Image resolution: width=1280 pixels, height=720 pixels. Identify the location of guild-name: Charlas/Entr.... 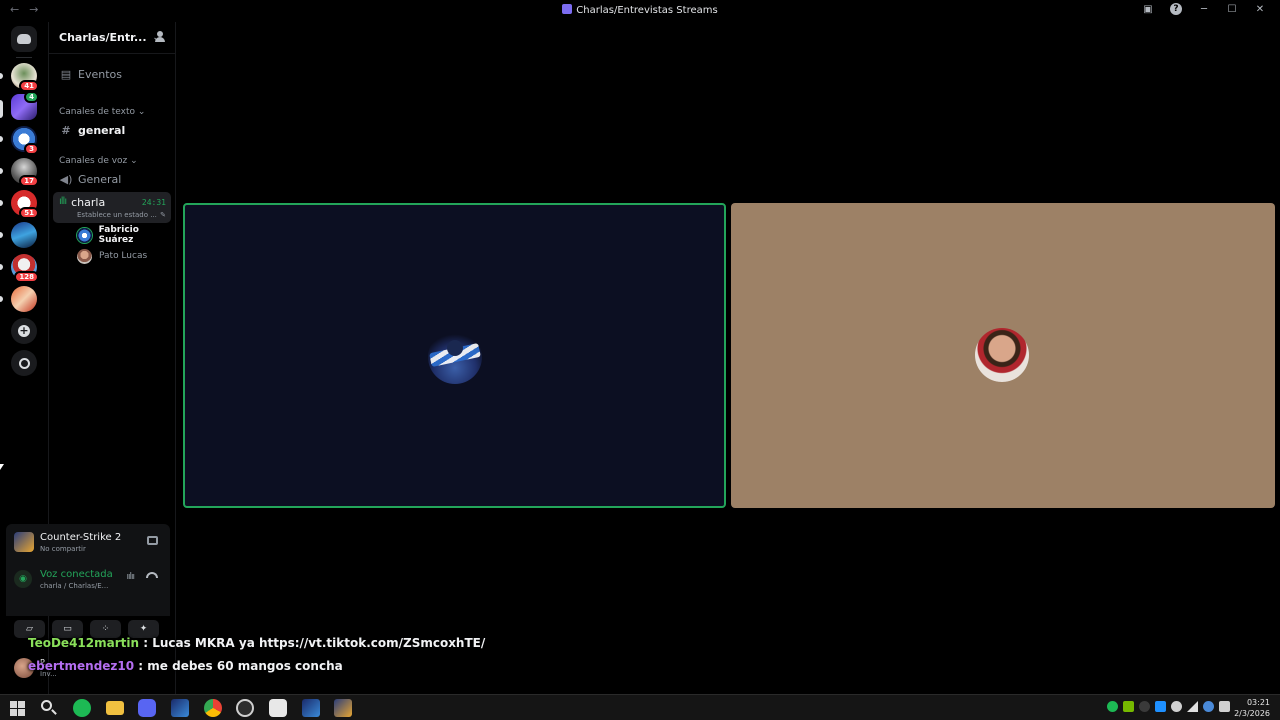
(103, 37).